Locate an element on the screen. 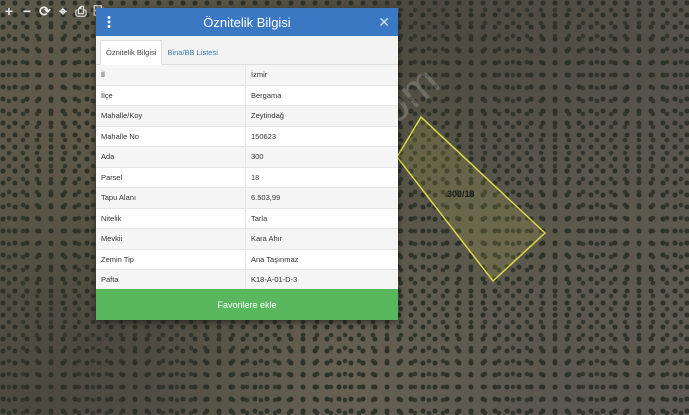 The image size is (689, 415). close-icon: ✕ is located at coordinates (384, 22).